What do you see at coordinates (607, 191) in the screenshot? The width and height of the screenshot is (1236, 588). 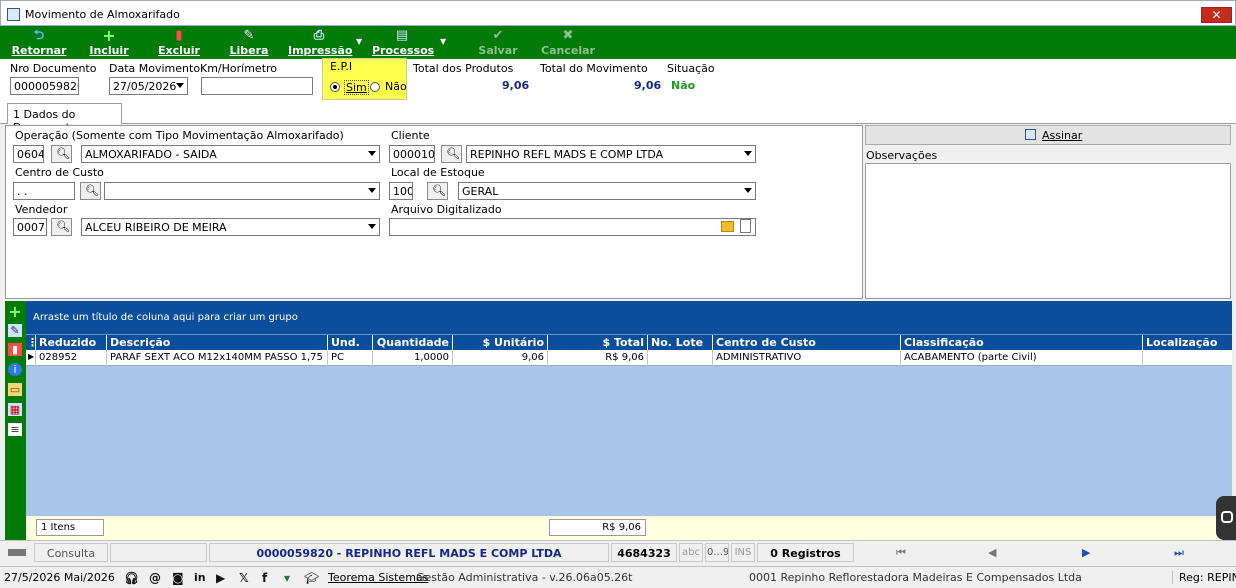 I see `local-estoque-combo: GERAL` at bounding box center [607, 191].